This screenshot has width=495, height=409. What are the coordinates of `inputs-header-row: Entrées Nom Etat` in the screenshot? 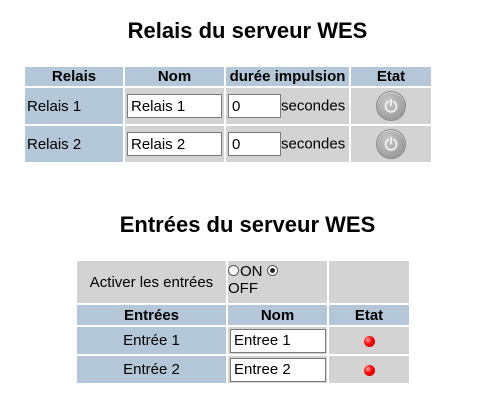 It's located at (243, 315).